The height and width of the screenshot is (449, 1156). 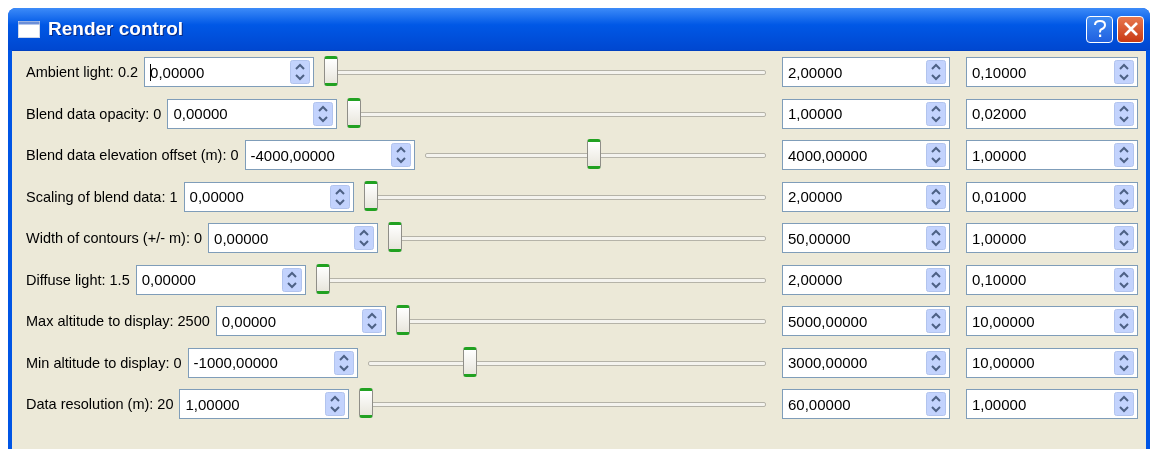 What do you see at coordinates (866, 155) in the screenshot?
I see `max-spin-box: 4000,00000` at bounding box center [866, 155].